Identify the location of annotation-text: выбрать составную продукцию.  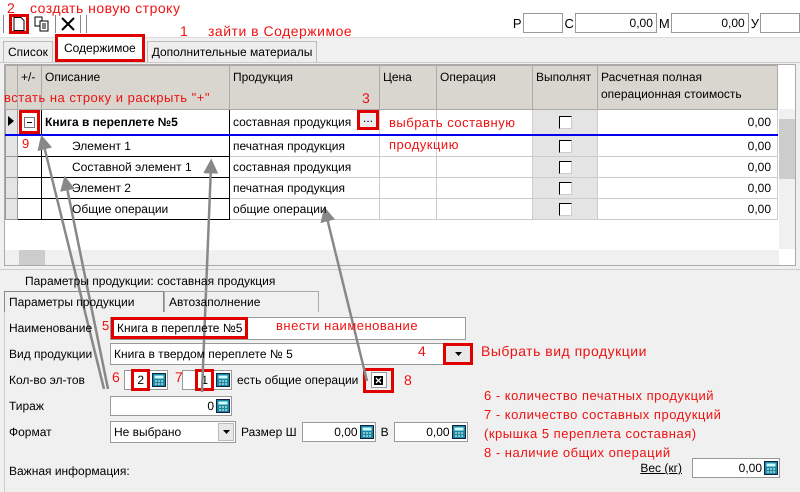
(452, 134).